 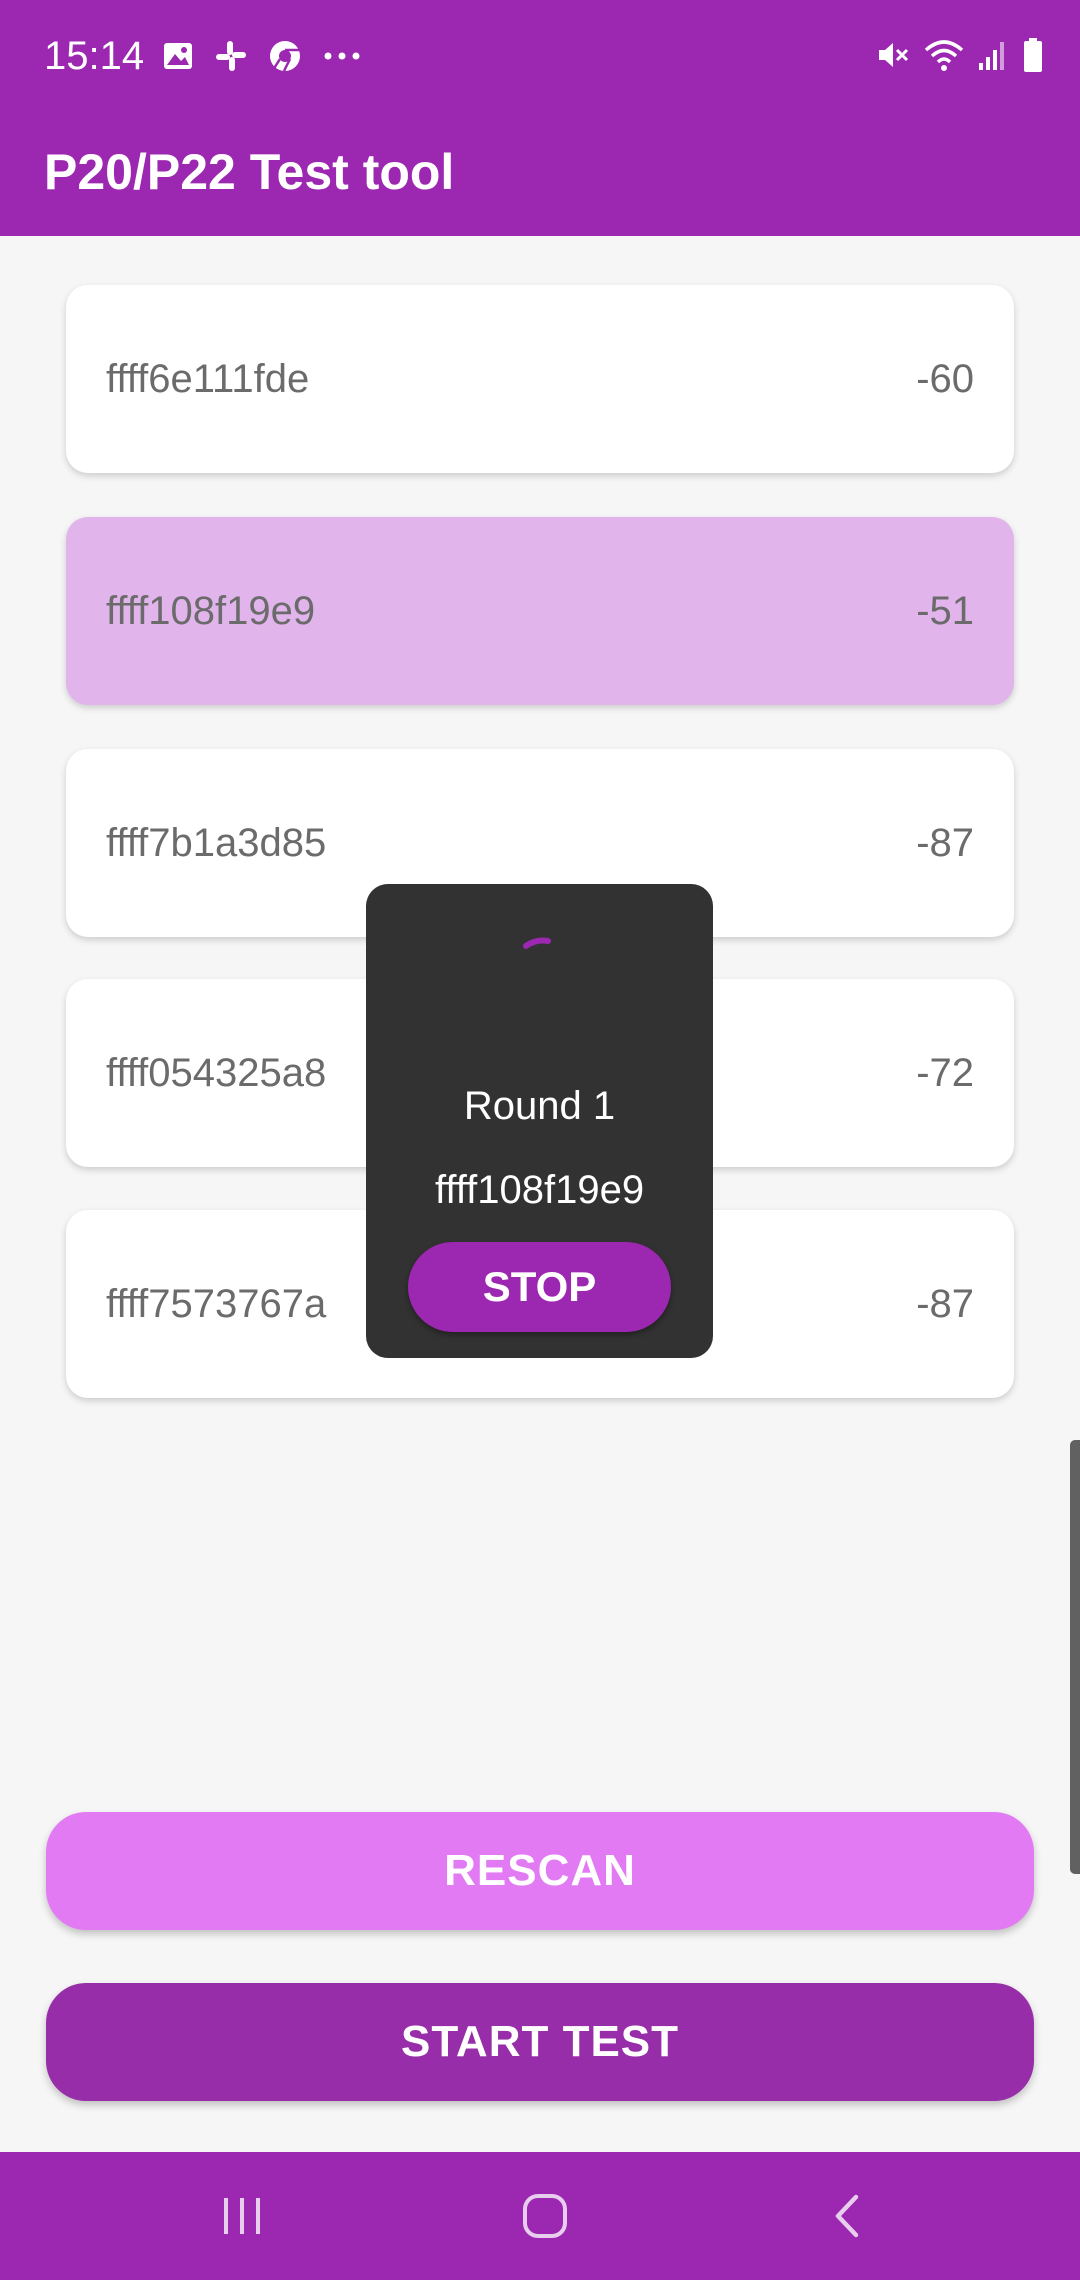 What do you see at coordinates (540, 173) in the screenshot?
I see `app-bar: P20/P22 Test tool` at bounding box center [540, 173].